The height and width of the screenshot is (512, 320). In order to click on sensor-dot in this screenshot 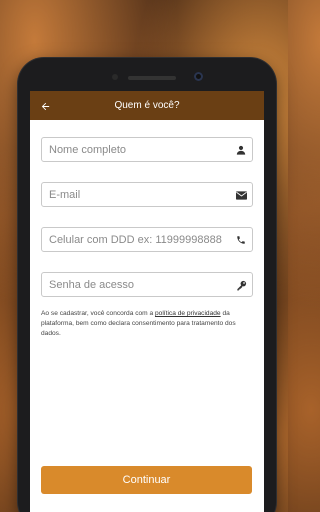, I will do `click(115, 77)`.